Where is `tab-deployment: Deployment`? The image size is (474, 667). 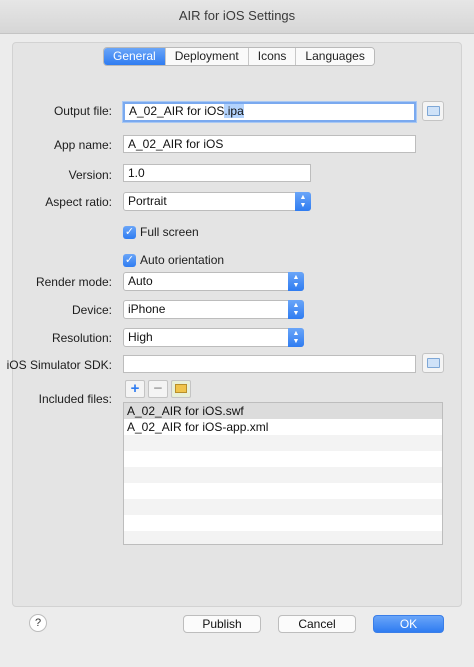 tab-deployment: Deployment is located at coordinates (207, 56).